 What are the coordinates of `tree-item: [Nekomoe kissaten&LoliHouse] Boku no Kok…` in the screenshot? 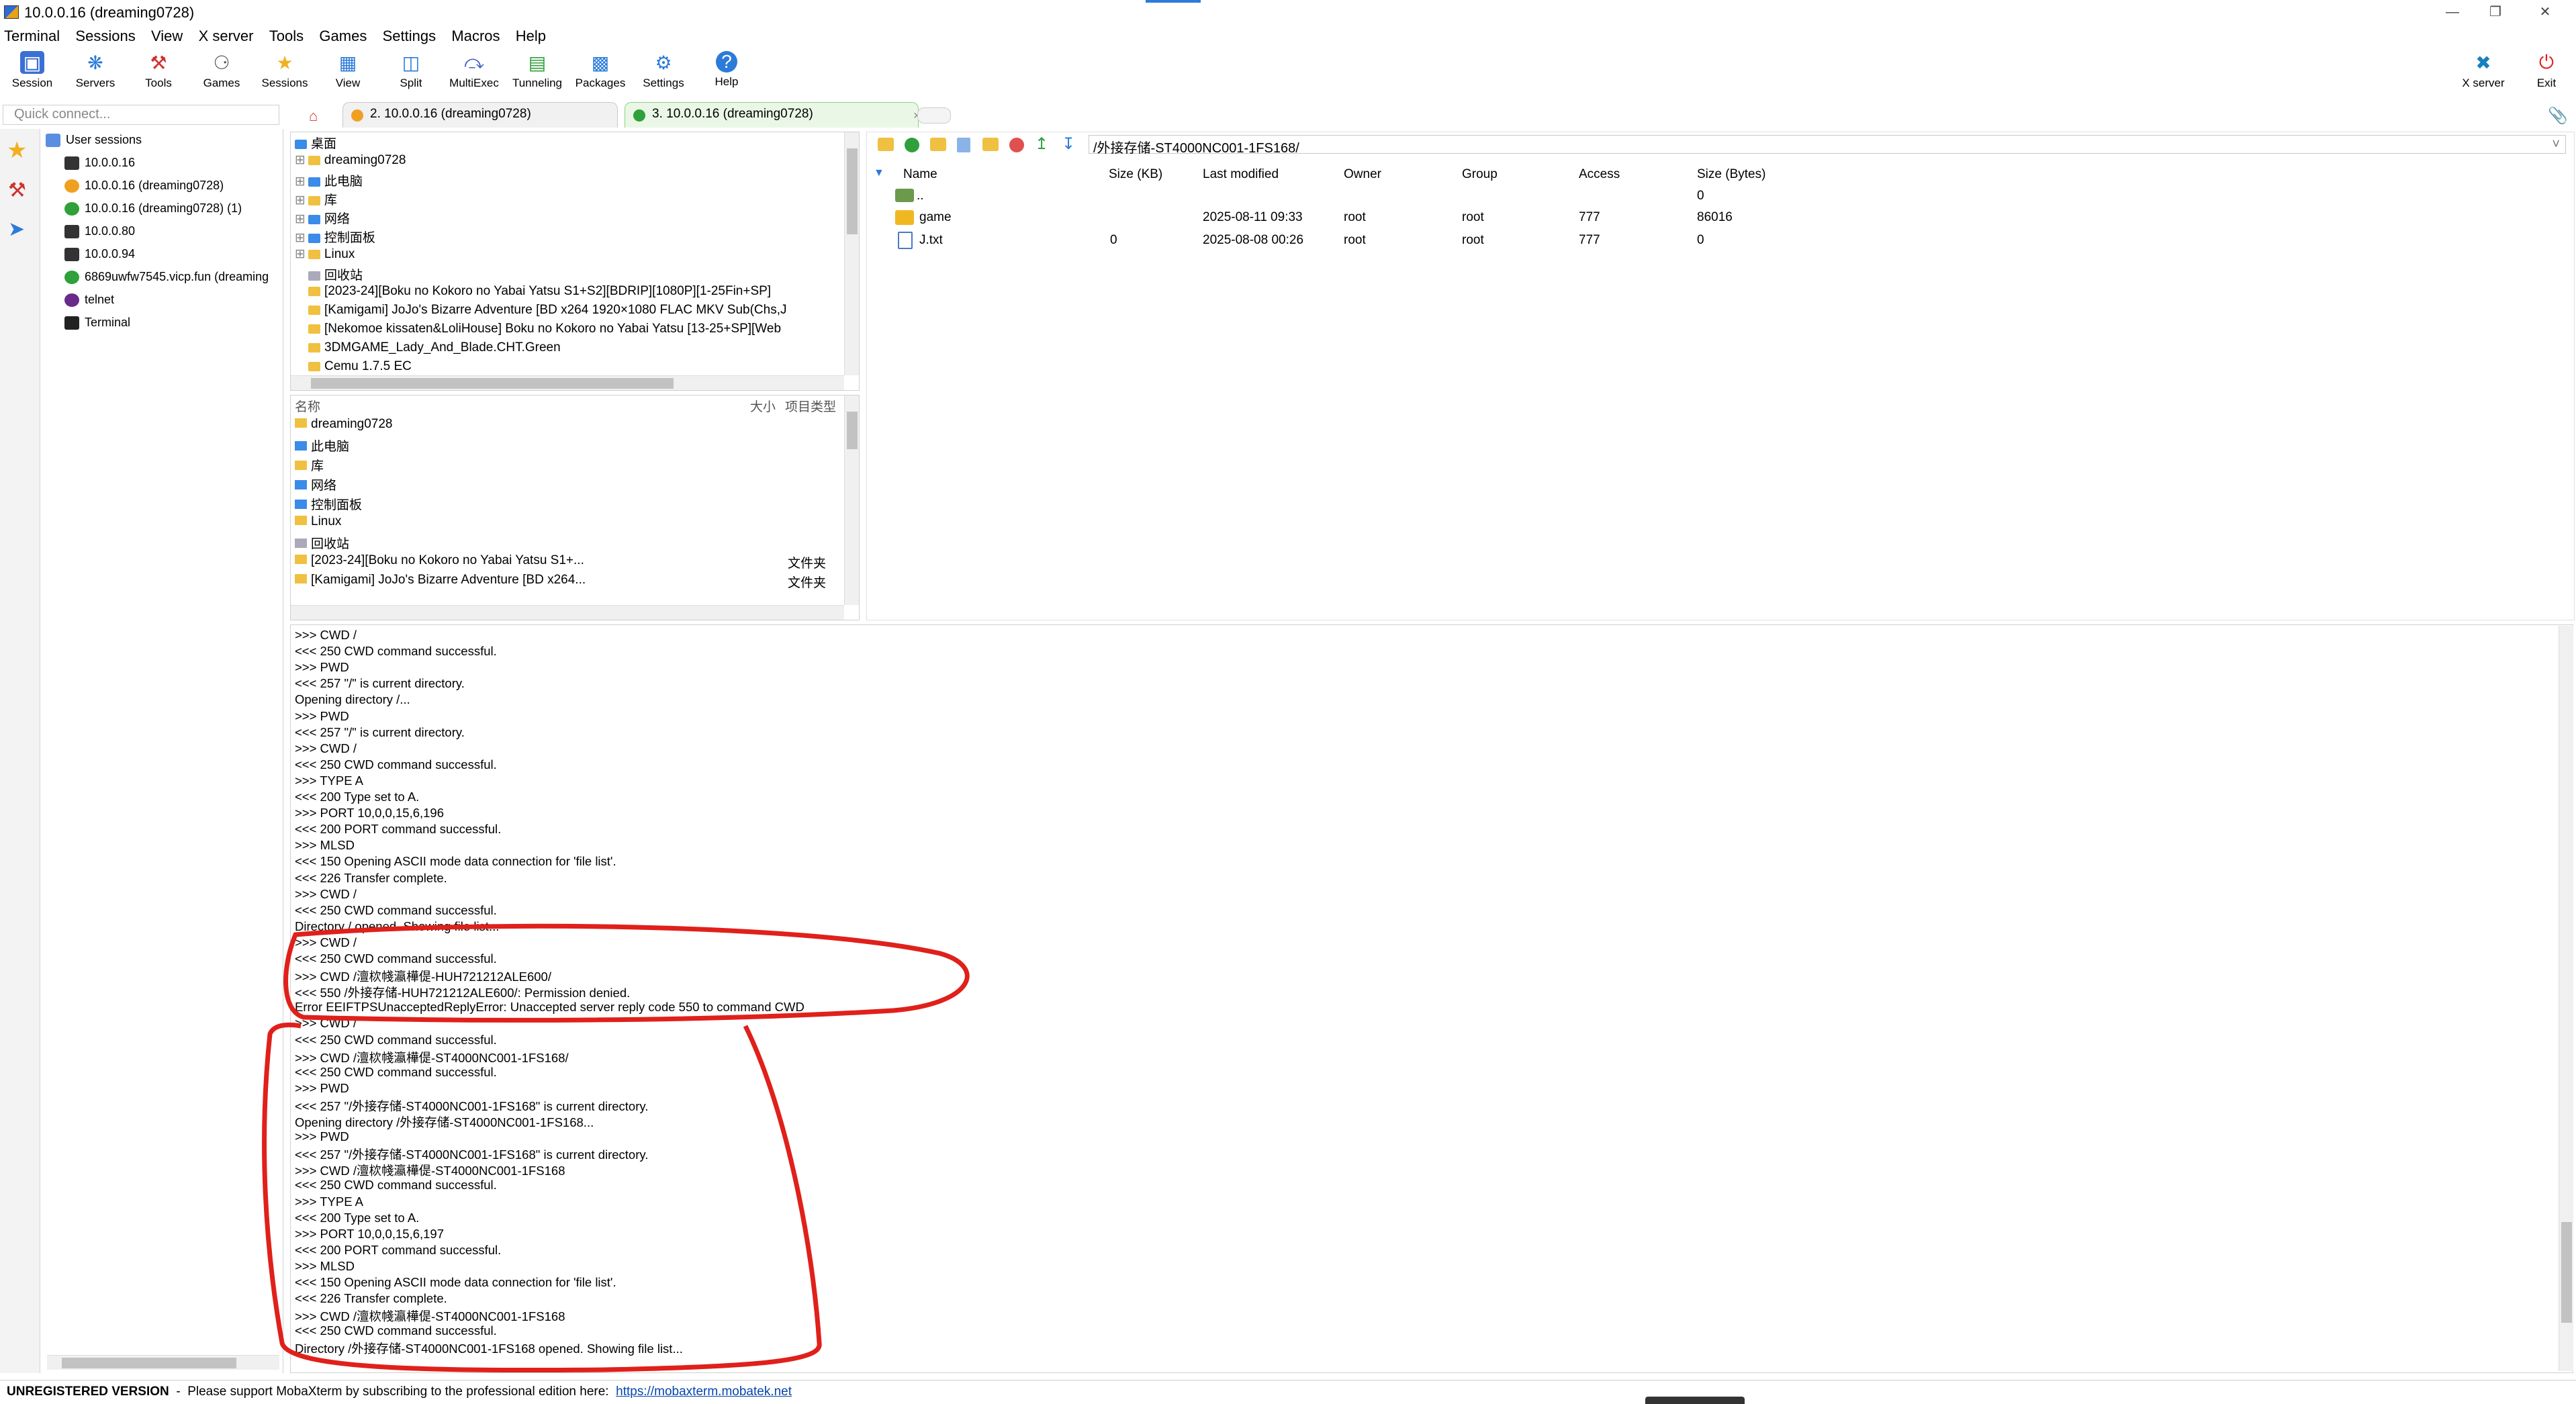 It's located at (544, 331).